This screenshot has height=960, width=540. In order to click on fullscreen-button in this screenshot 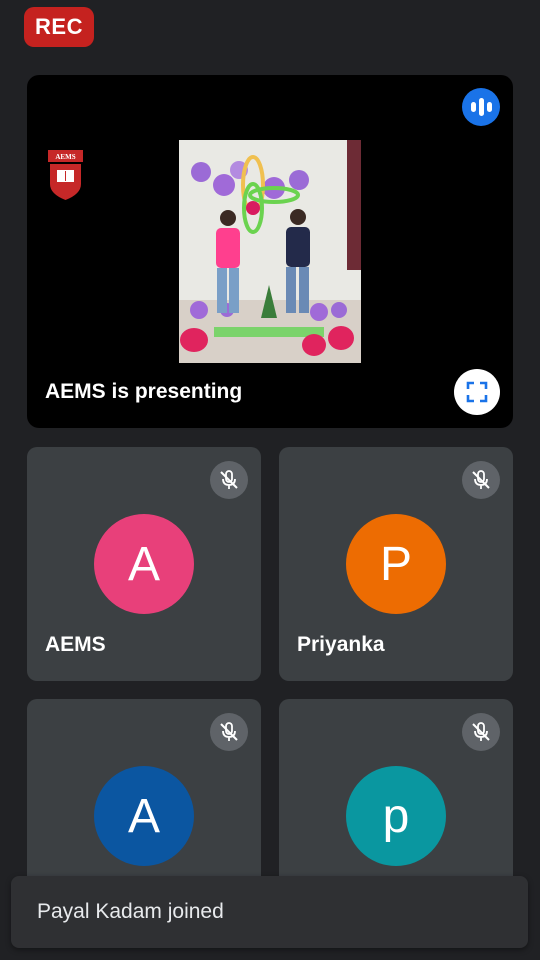, I will do `click(477, 392)`.